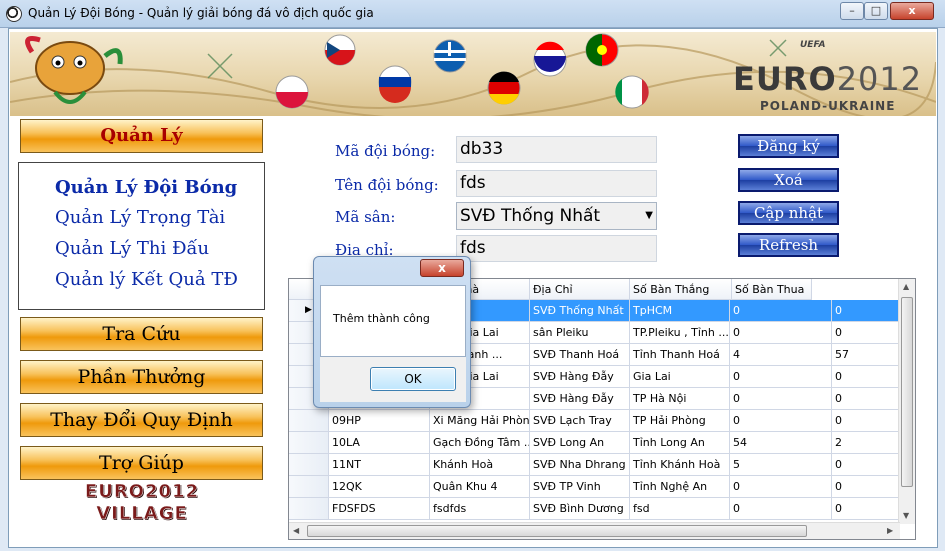 The image size is (945, 551). Describe the element at coordinates (788, 245) in the screenshot. I see `refresh-button: Refresh` at that location.